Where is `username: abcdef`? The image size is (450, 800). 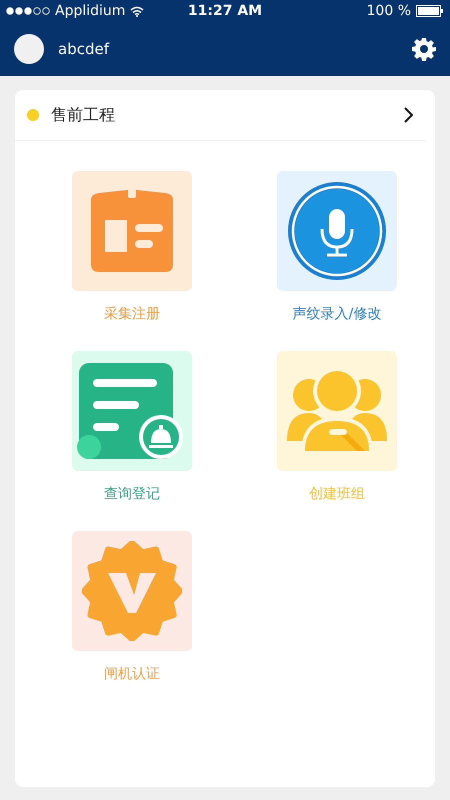 username: abcdef is located at coordinates (84, 49).